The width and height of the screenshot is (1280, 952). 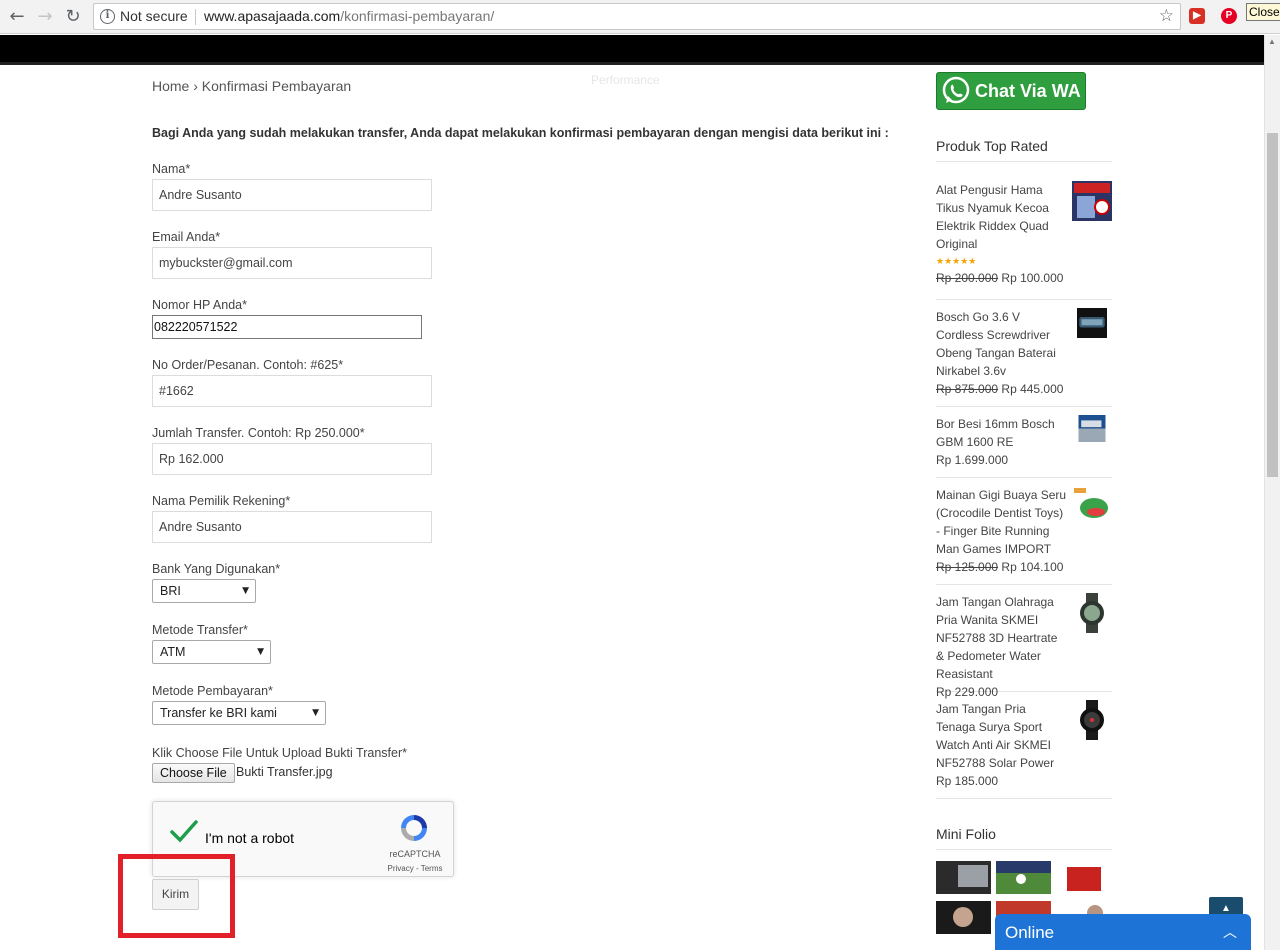 I want to click on recaptcha-logo-icon, so click(x=414, y=828).